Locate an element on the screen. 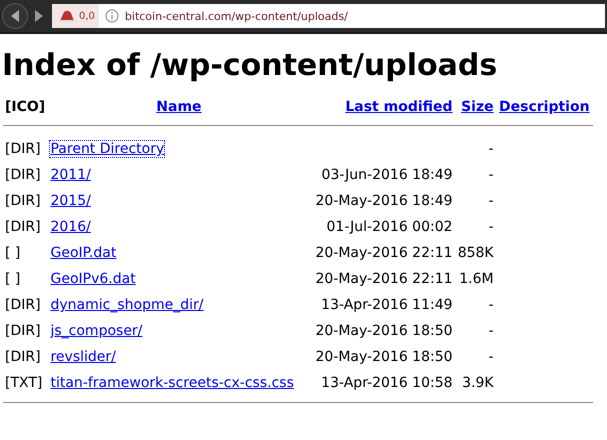 This screenshot has height=440, width=607. modified-date: 01-Jul-2016 00:02 is located at coordinates (389, 227).